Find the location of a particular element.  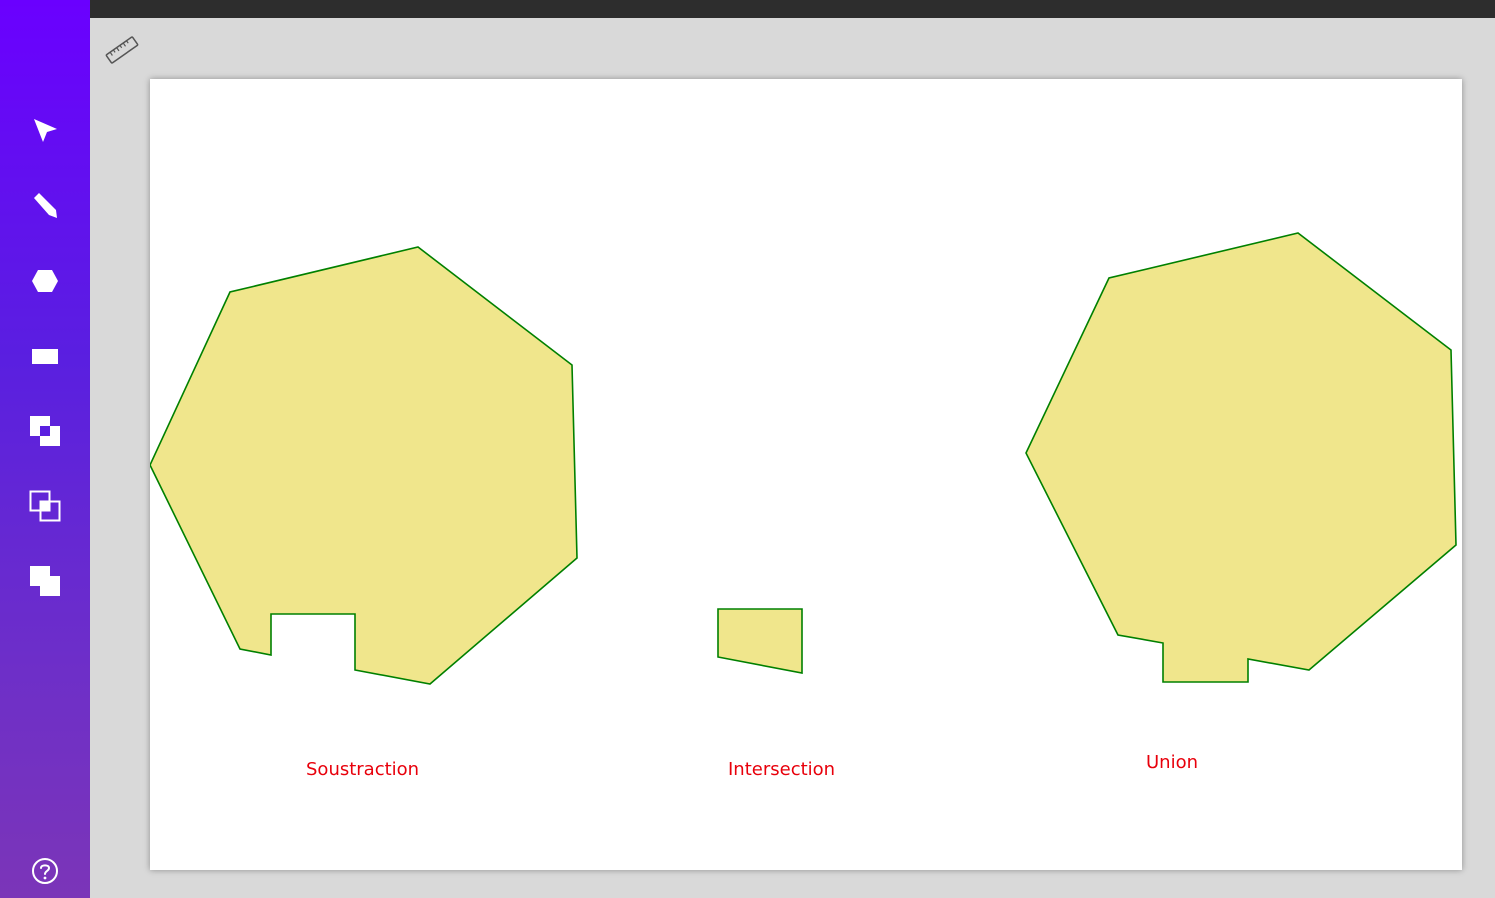

union-caption: Union is located at coordinates (1172, 762).